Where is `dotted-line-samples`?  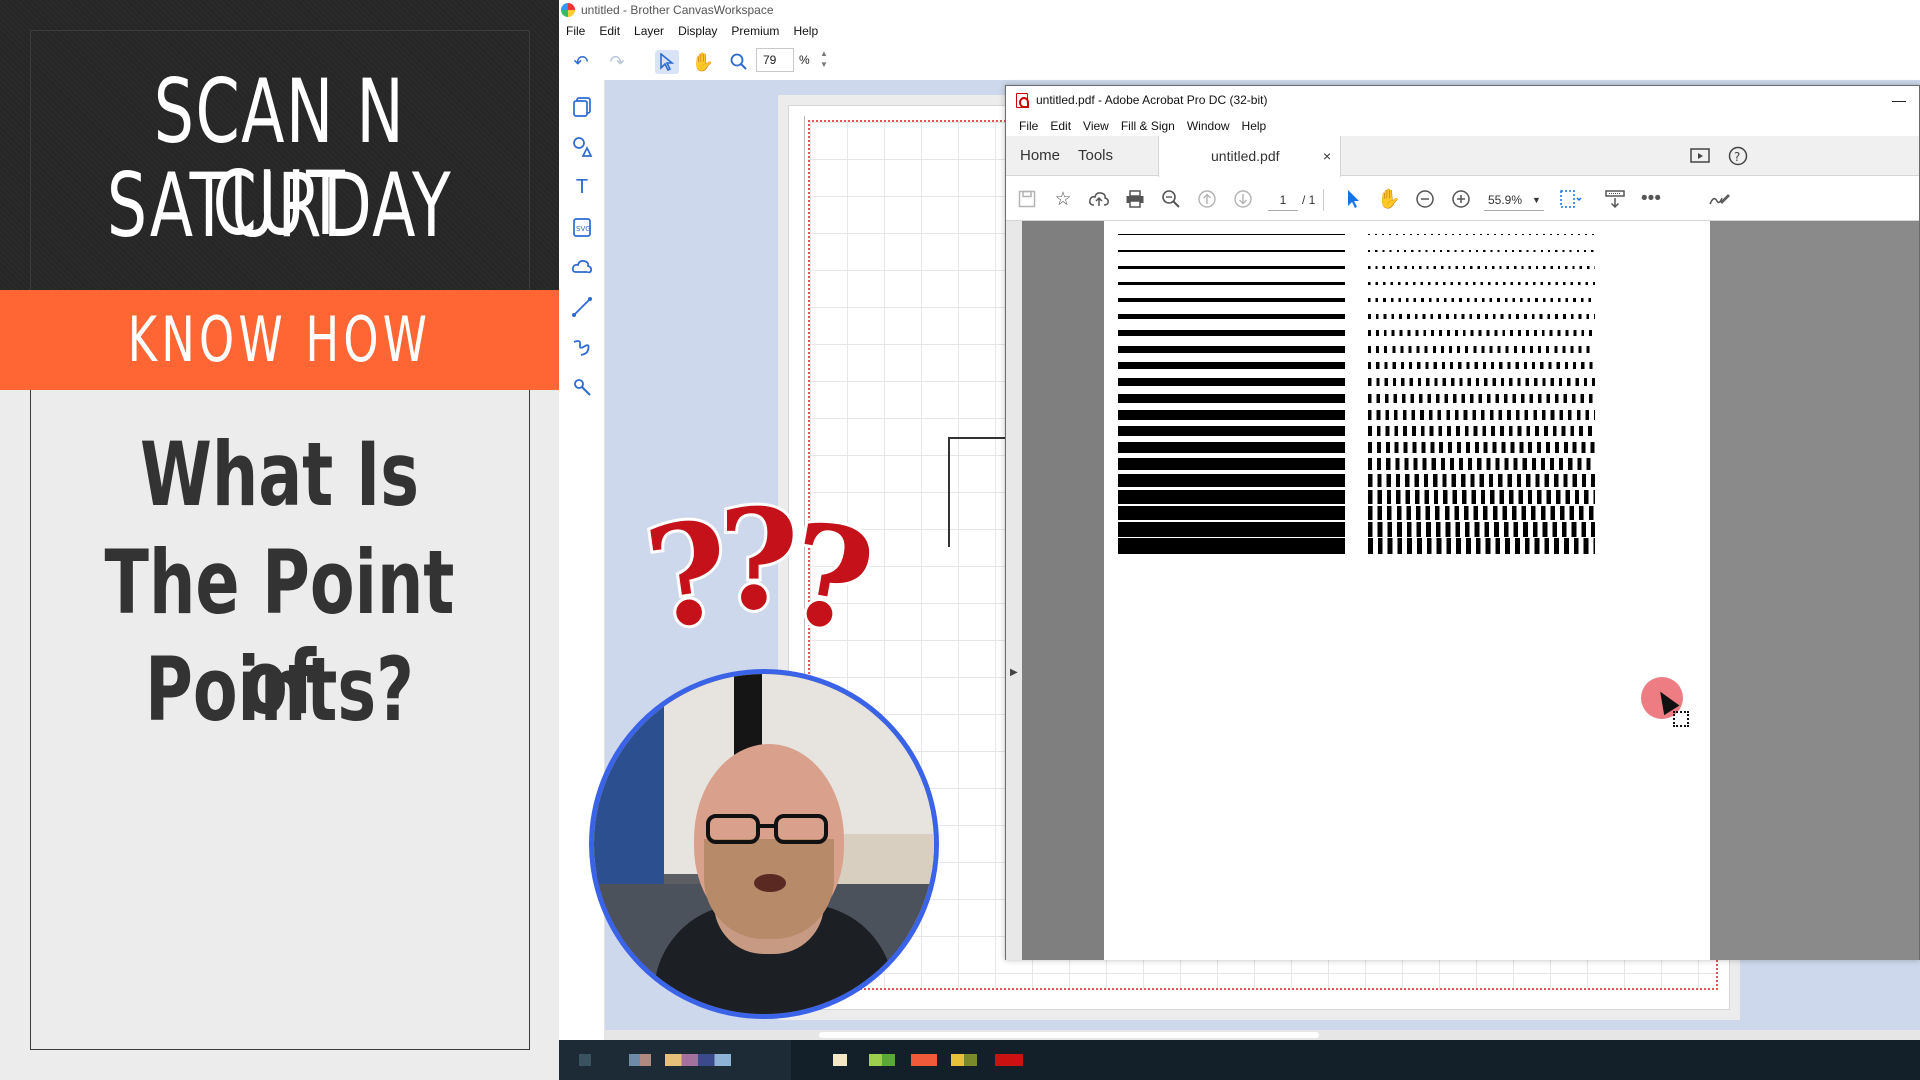 dotted-line-samples is located at coordinates (1481, 394).